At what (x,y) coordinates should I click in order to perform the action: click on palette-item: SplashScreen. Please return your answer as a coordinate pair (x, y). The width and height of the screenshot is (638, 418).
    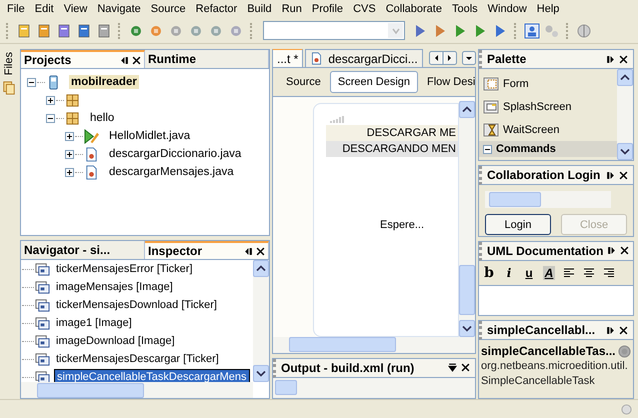
    Looking at the image, I should click on (537, 106).